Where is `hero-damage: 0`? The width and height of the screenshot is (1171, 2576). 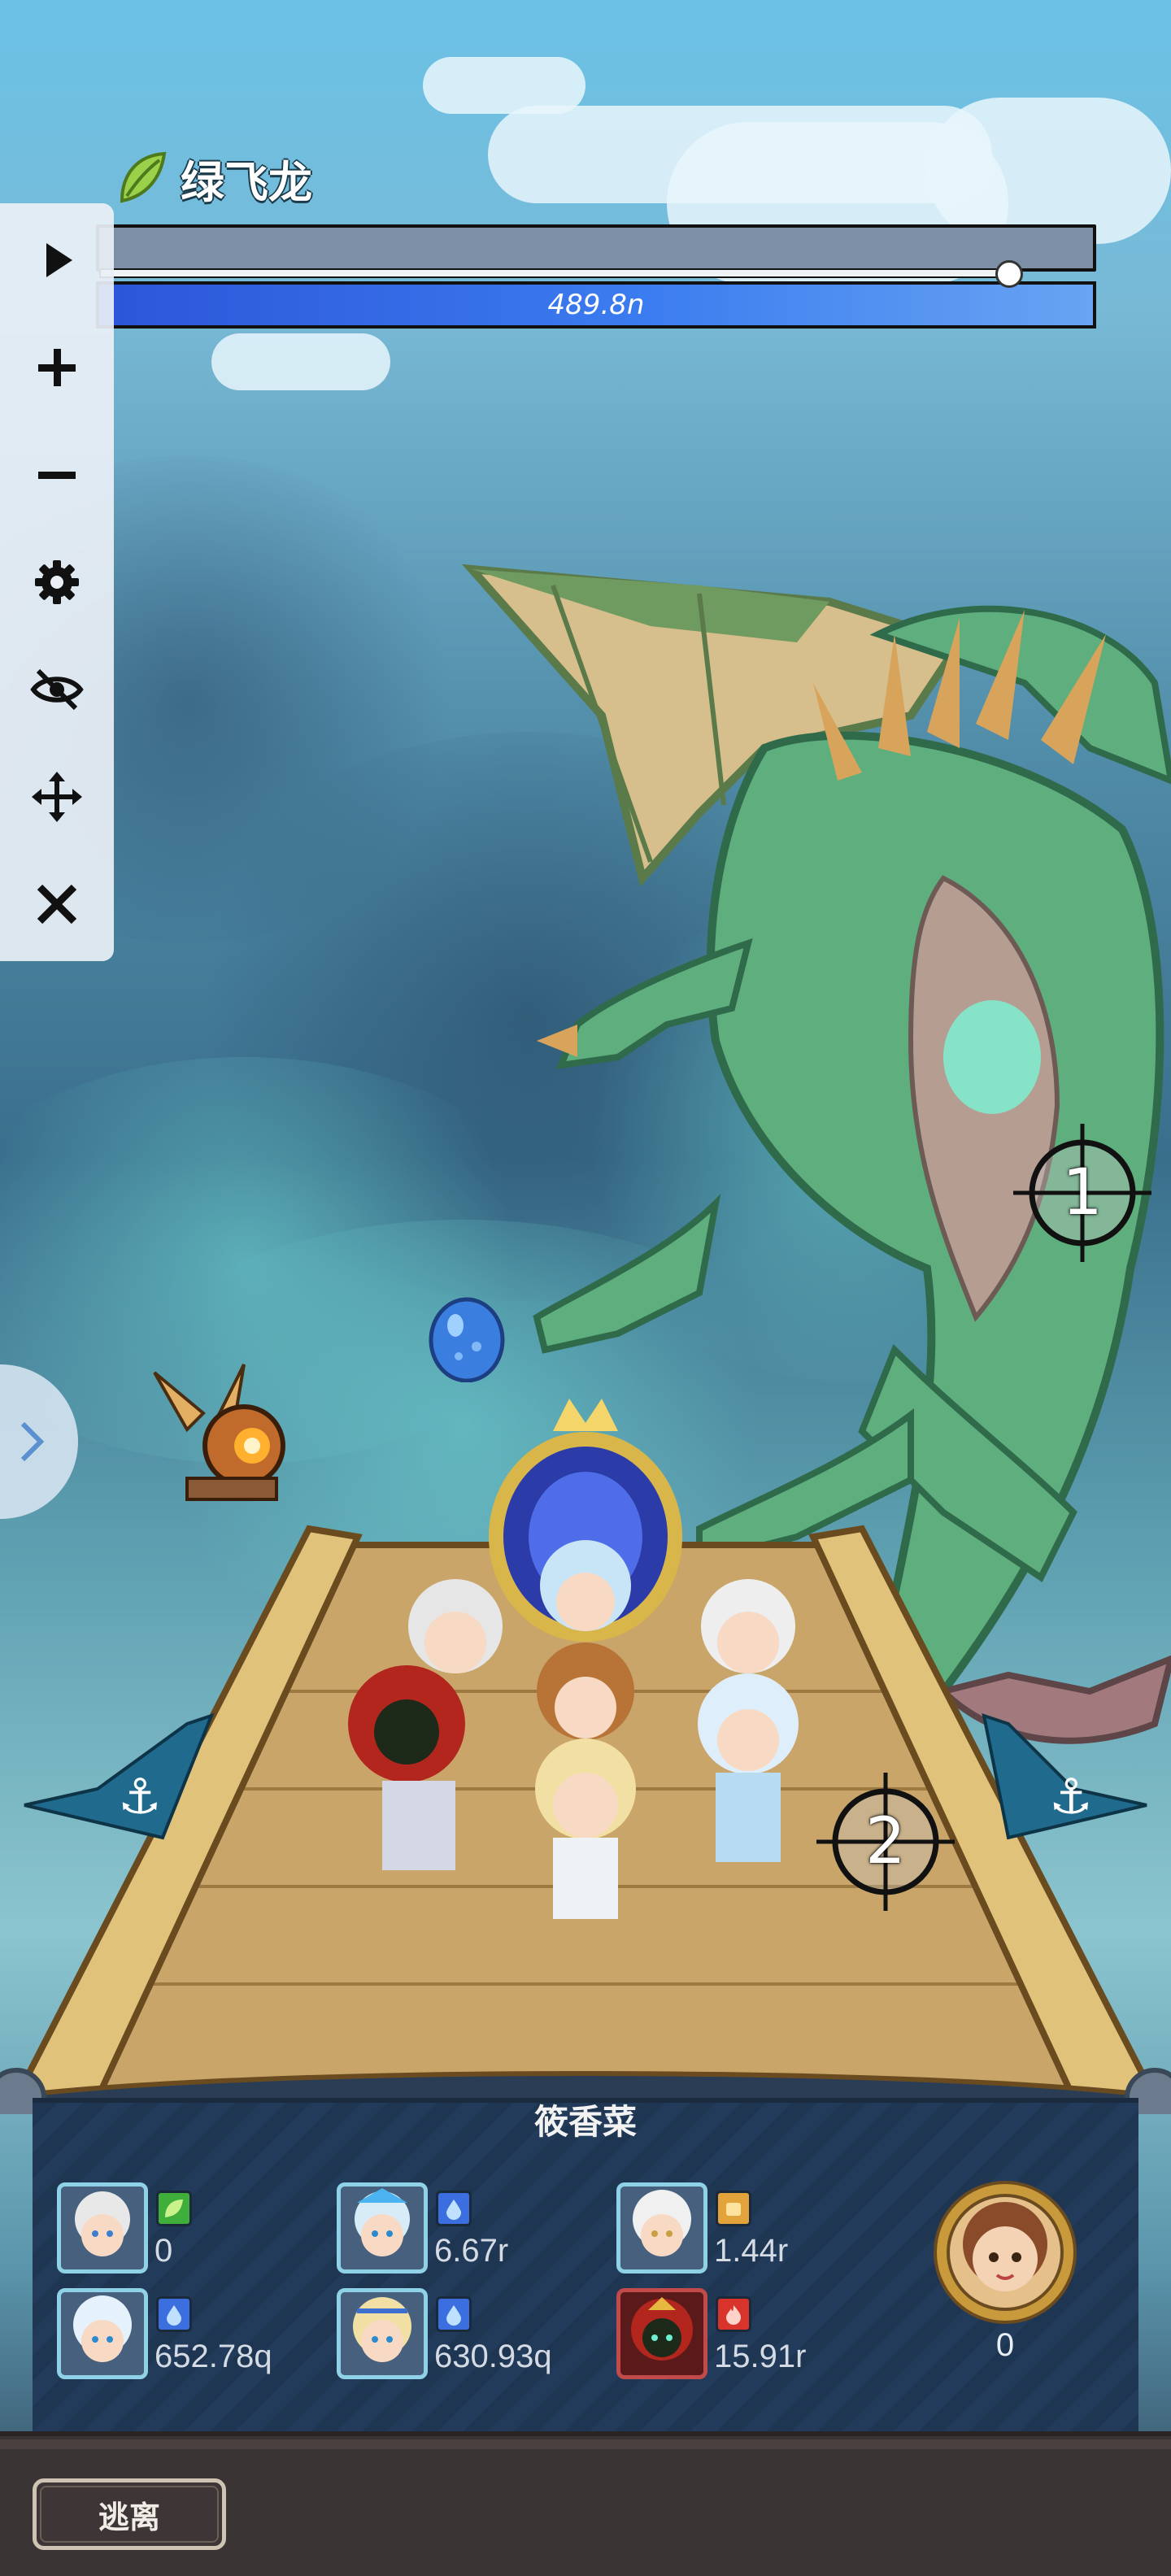 hero-damage: 0 is located at coordinates (164, 2251).